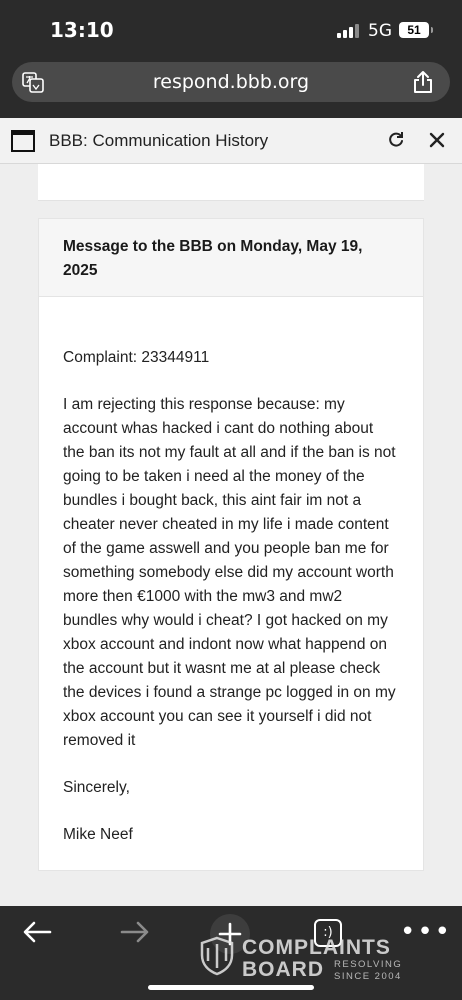 Image resolution: width=462 pixels, height=1000 pixels. I want to click on viewer-header: BBB: Communication History, so click(231, 141).